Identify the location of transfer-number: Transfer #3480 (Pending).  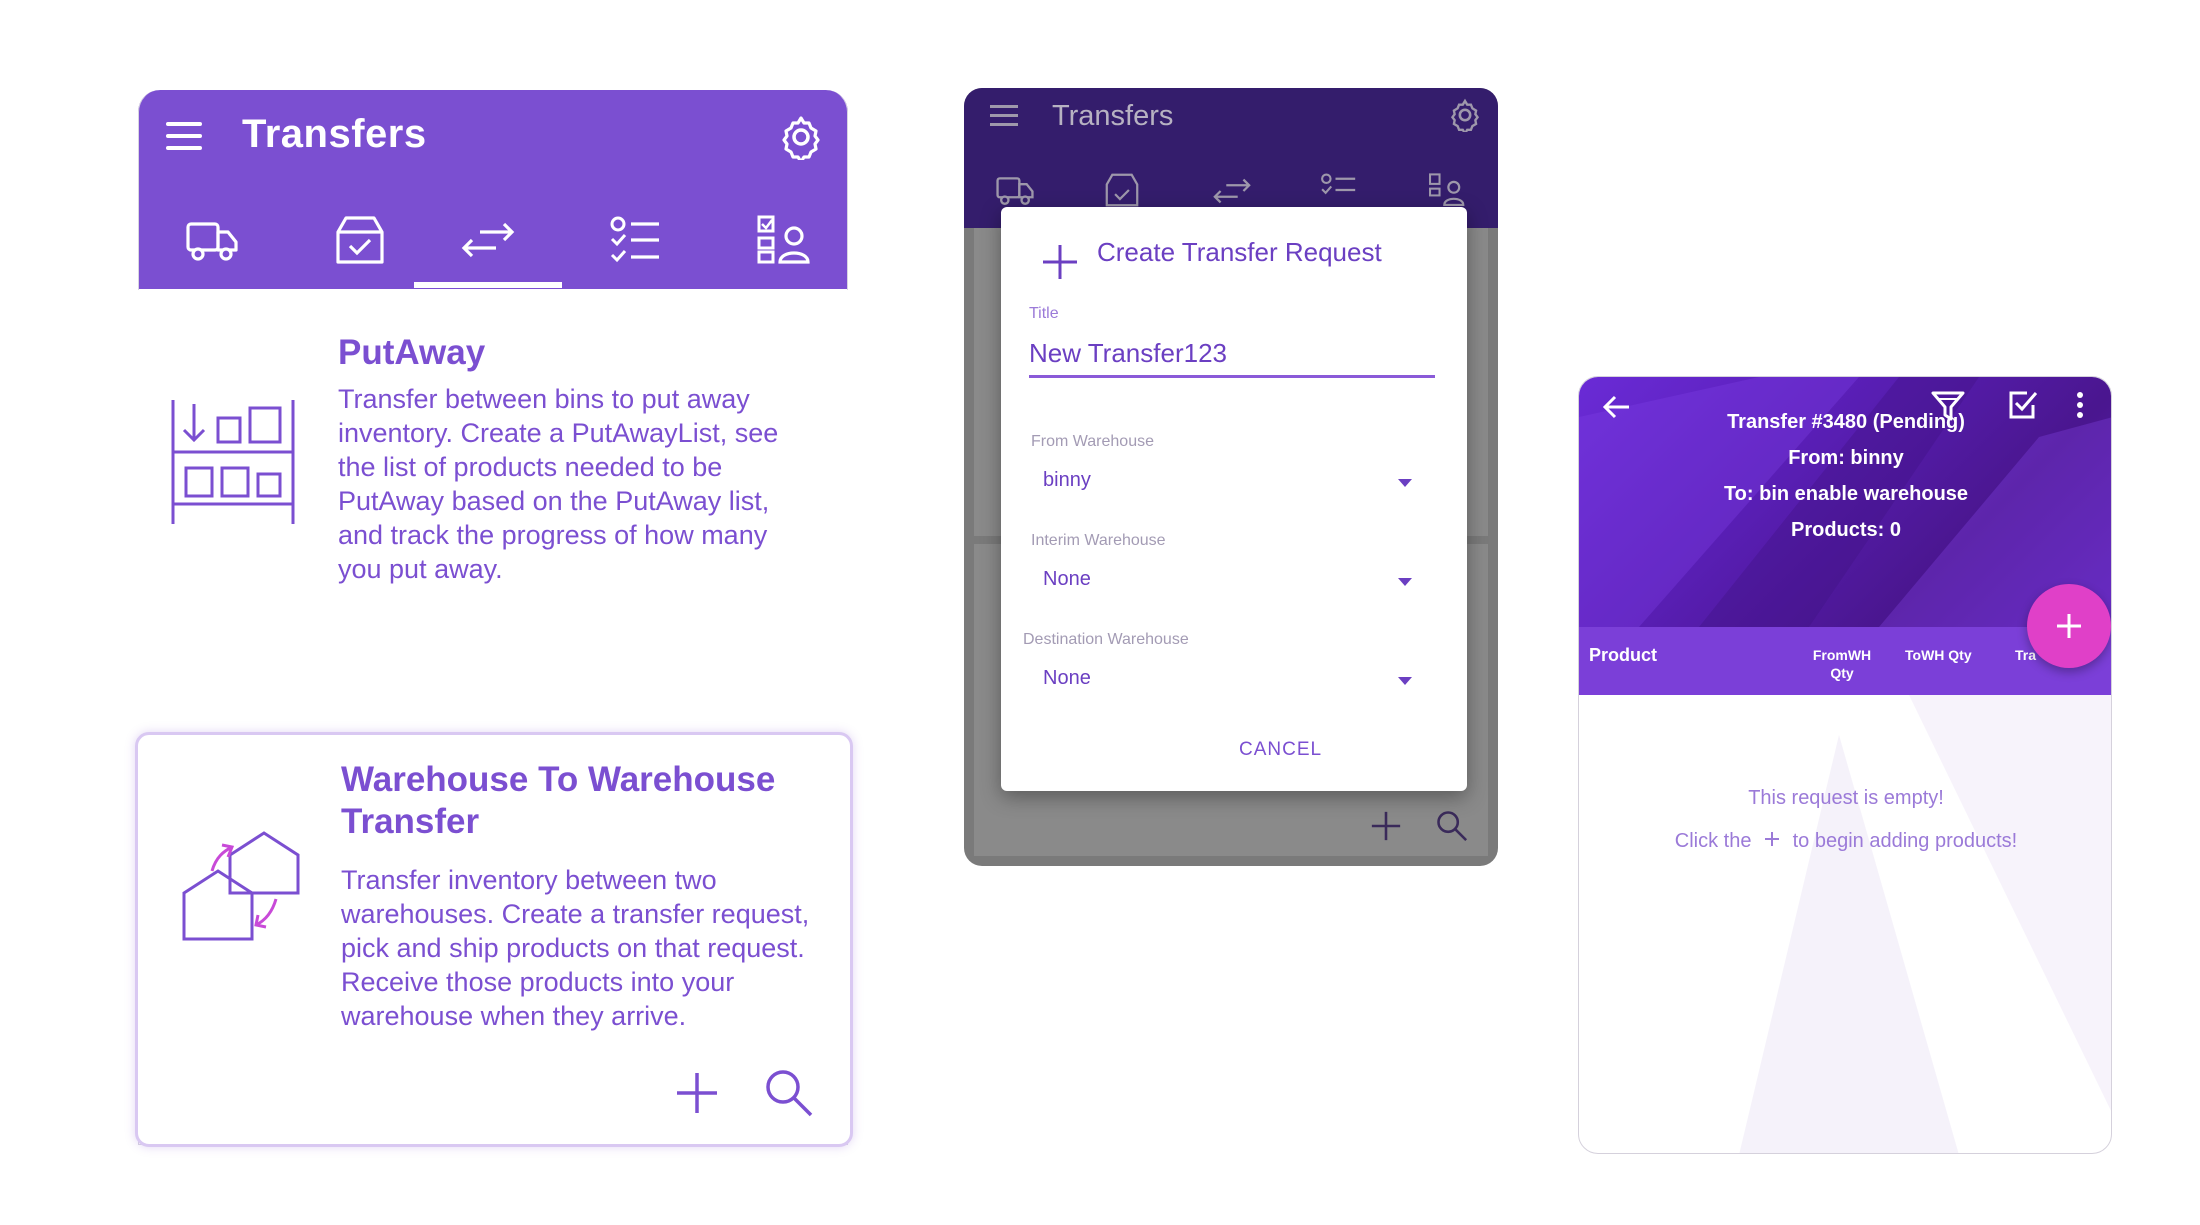
(1846, 422).